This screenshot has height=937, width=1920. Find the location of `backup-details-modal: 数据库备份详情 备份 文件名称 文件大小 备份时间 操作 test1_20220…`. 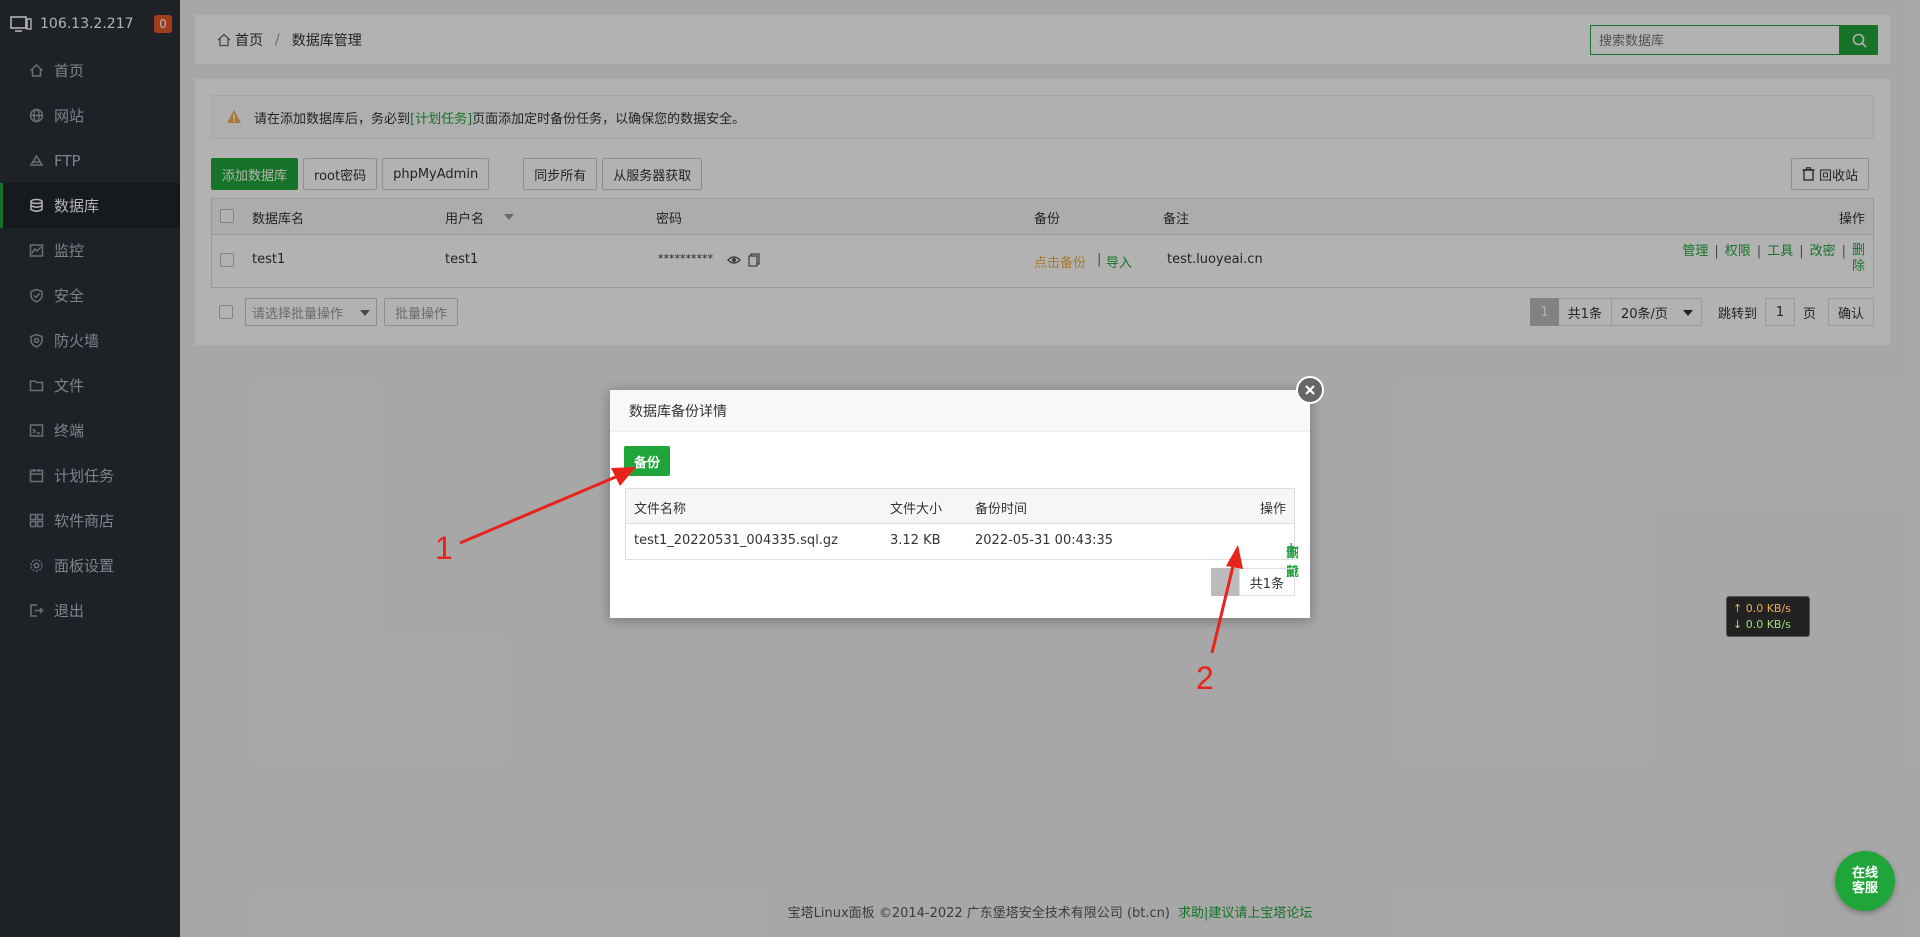

backup-details-modal: 数据库备份详情 备份 文件名称 文件大小 备份时间 操作 test1_20220… is located at coordinates (967, 497).